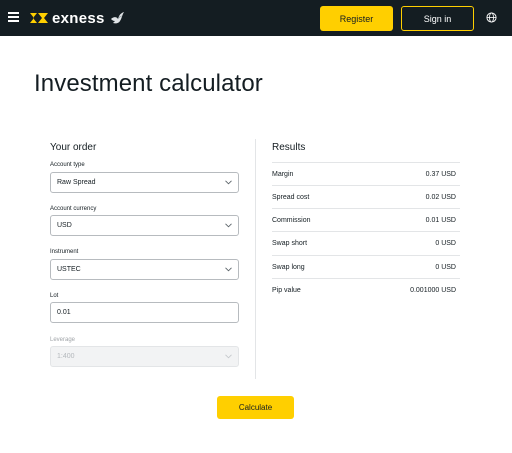 This screenshot has height=453, width=512. Describe the element at coordinates (366, 289) in the screenshot. I see `results-row-pip-value: Pip value 0.001000 USD` at that location.